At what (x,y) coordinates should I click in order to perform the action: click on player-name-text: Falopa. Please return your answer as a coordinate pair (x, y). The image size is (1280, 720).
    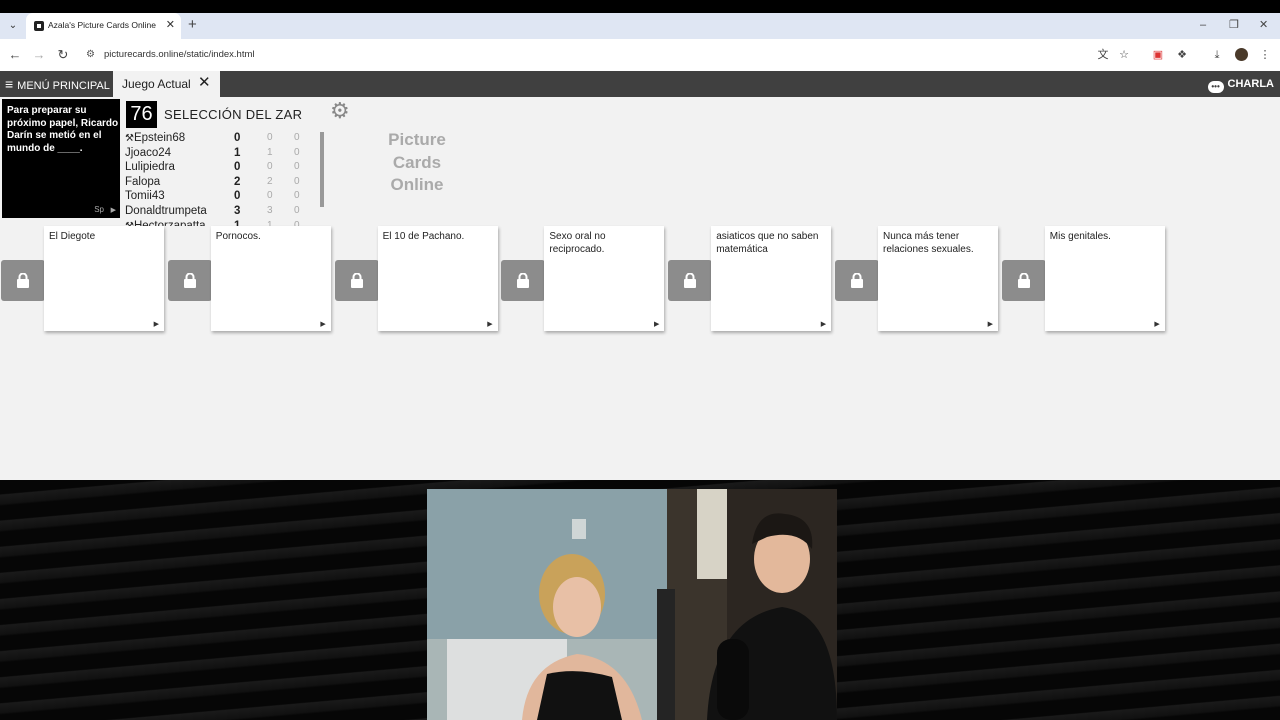
    Looking at the image, I should click on (143, 181).